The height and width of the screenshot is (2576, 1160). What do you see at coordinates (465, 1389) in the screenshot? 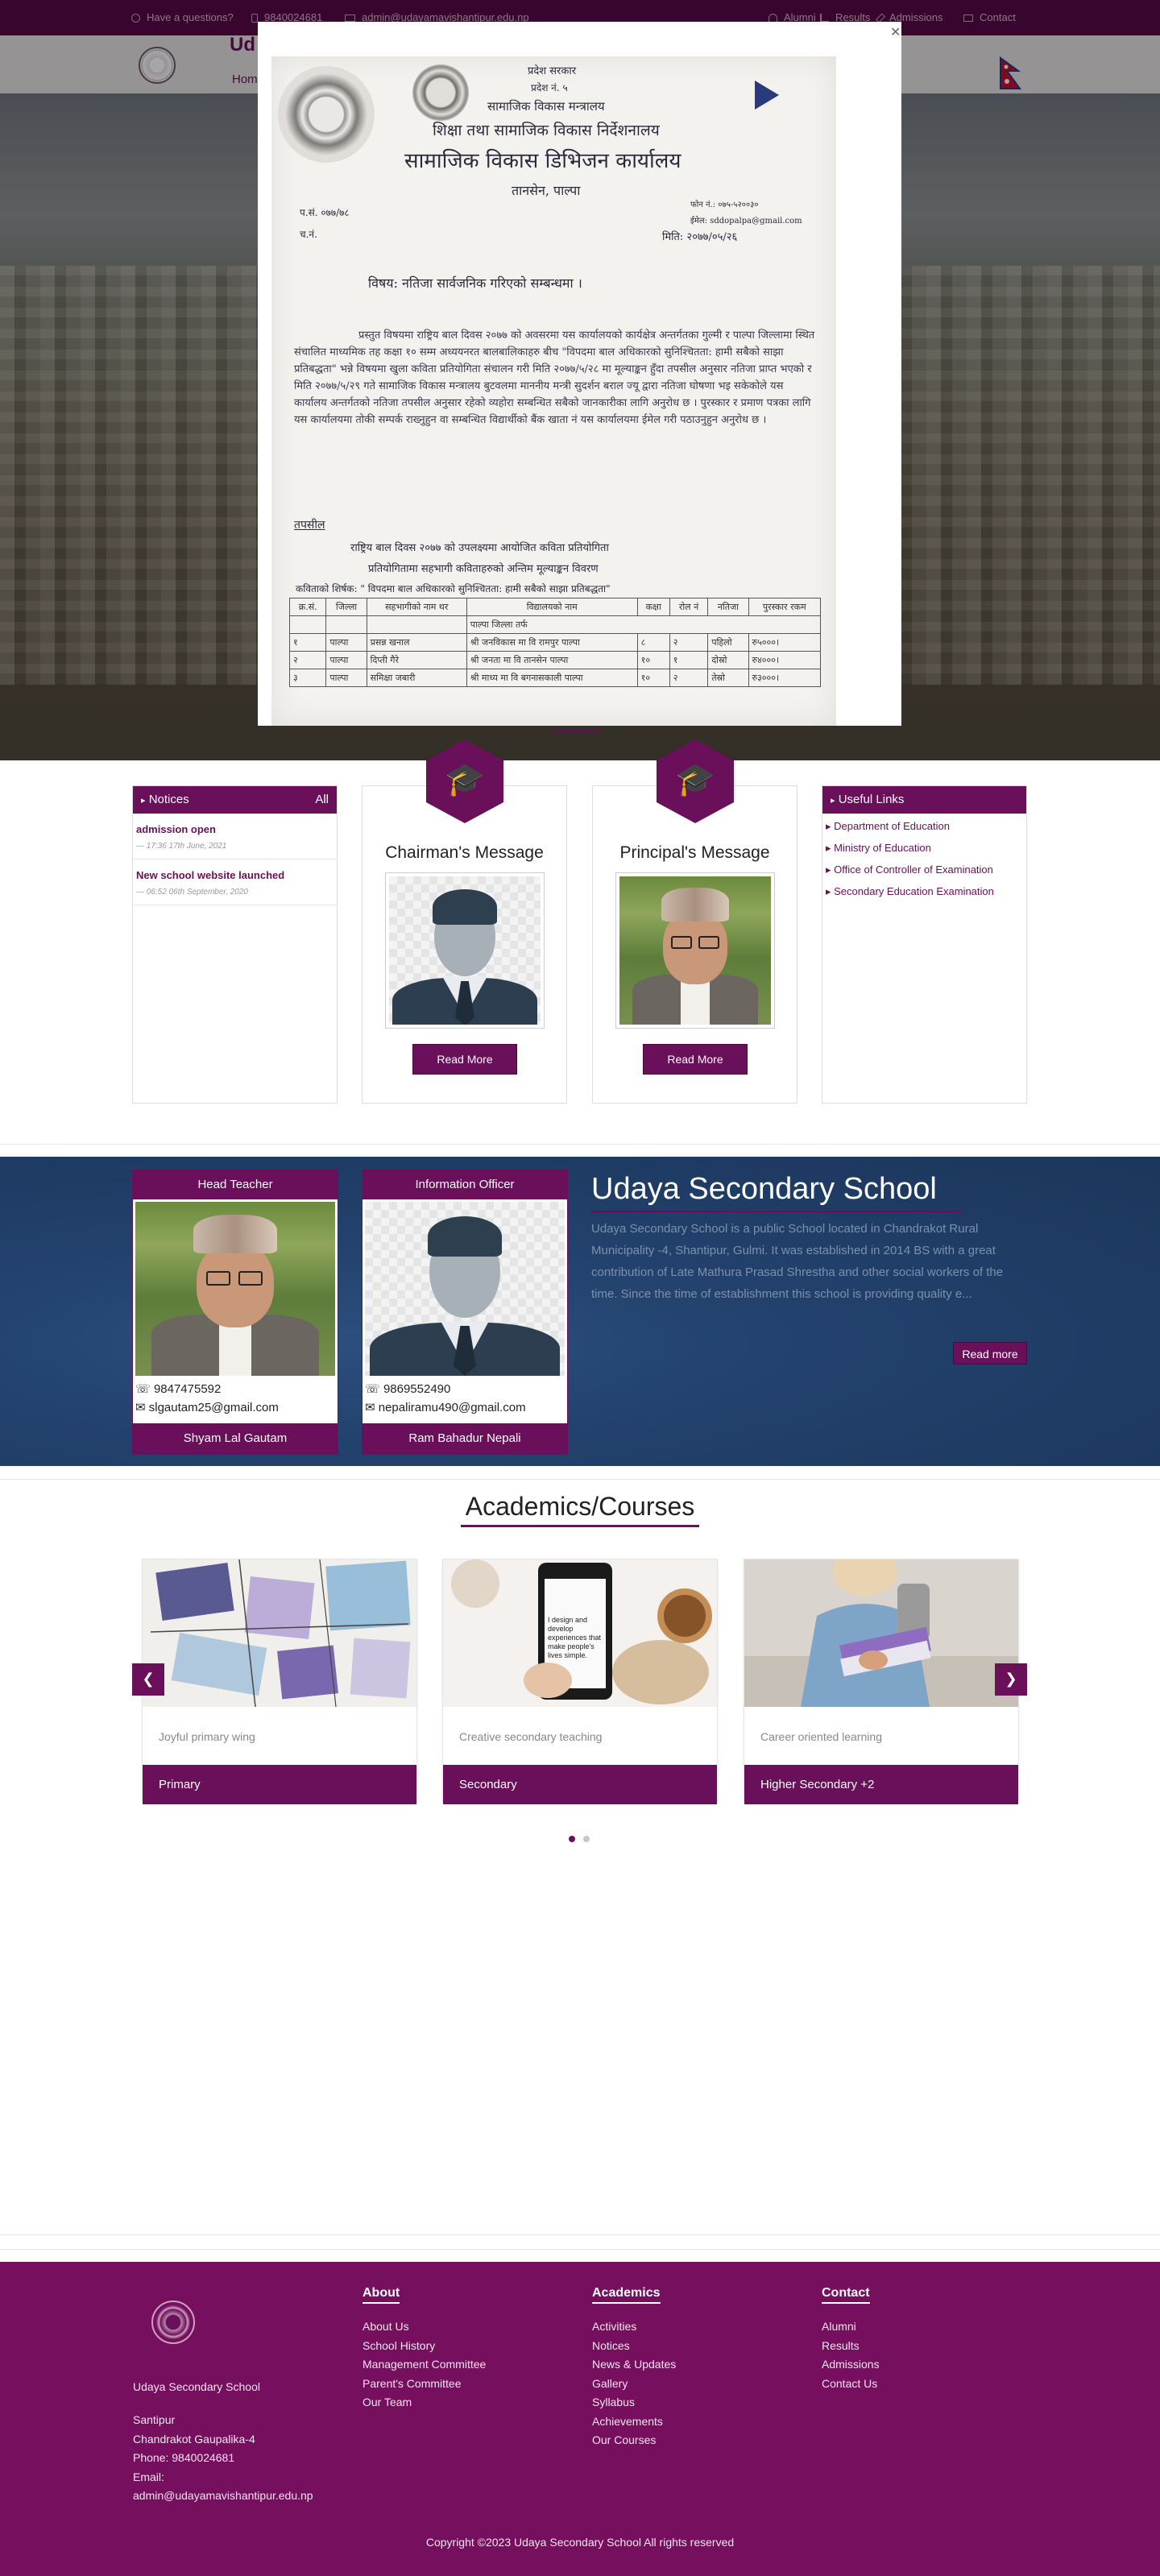
I see `staff-phone: ☏ 9869552490` at bounding box center [465, 1389].